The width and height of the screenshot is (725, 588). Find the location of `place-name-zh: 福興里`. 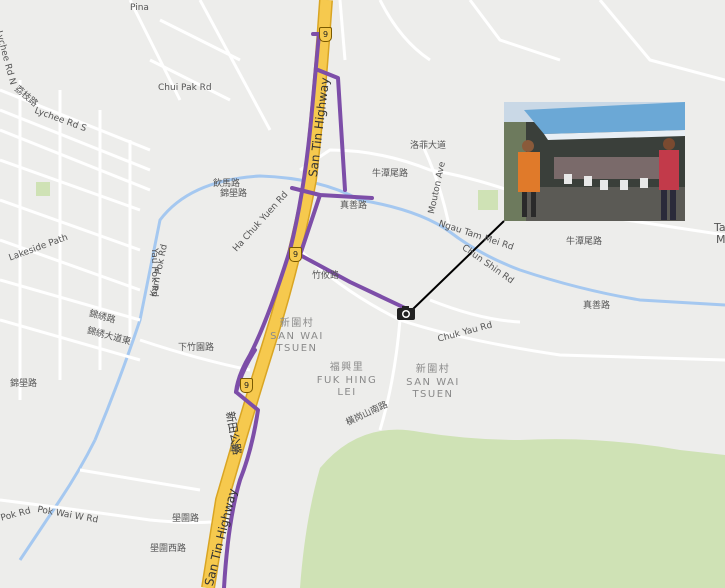

place-name-zh: 福興里 is located at coordinates (347, 367).